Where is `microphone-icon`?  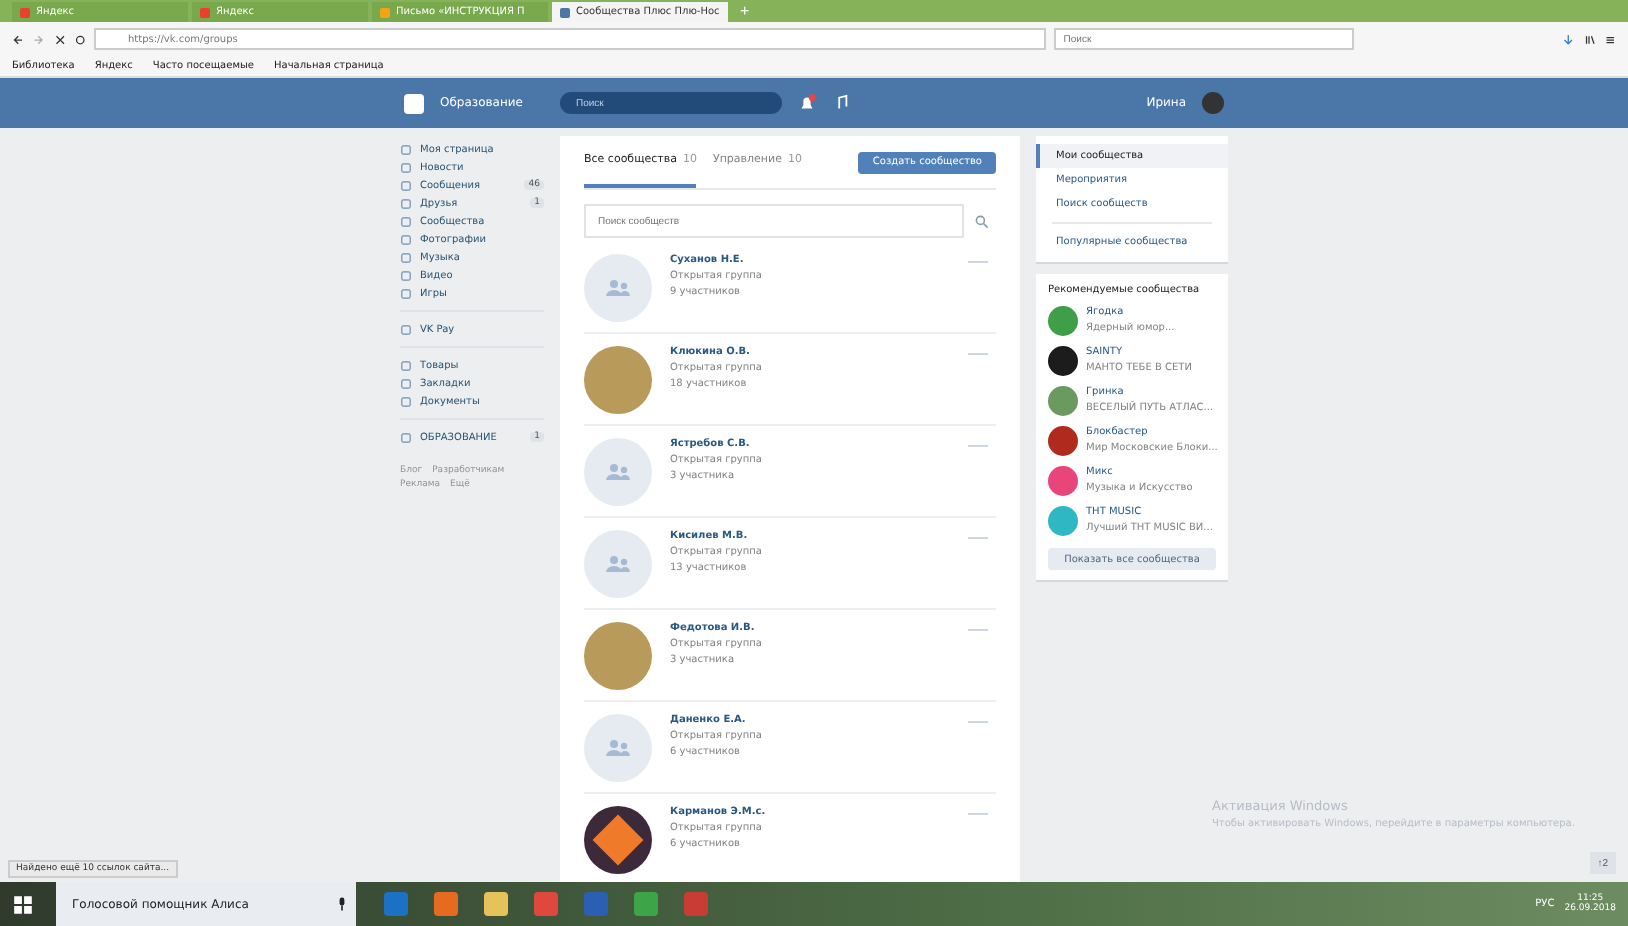
microphone-icon is located at coordinates (342, 904).